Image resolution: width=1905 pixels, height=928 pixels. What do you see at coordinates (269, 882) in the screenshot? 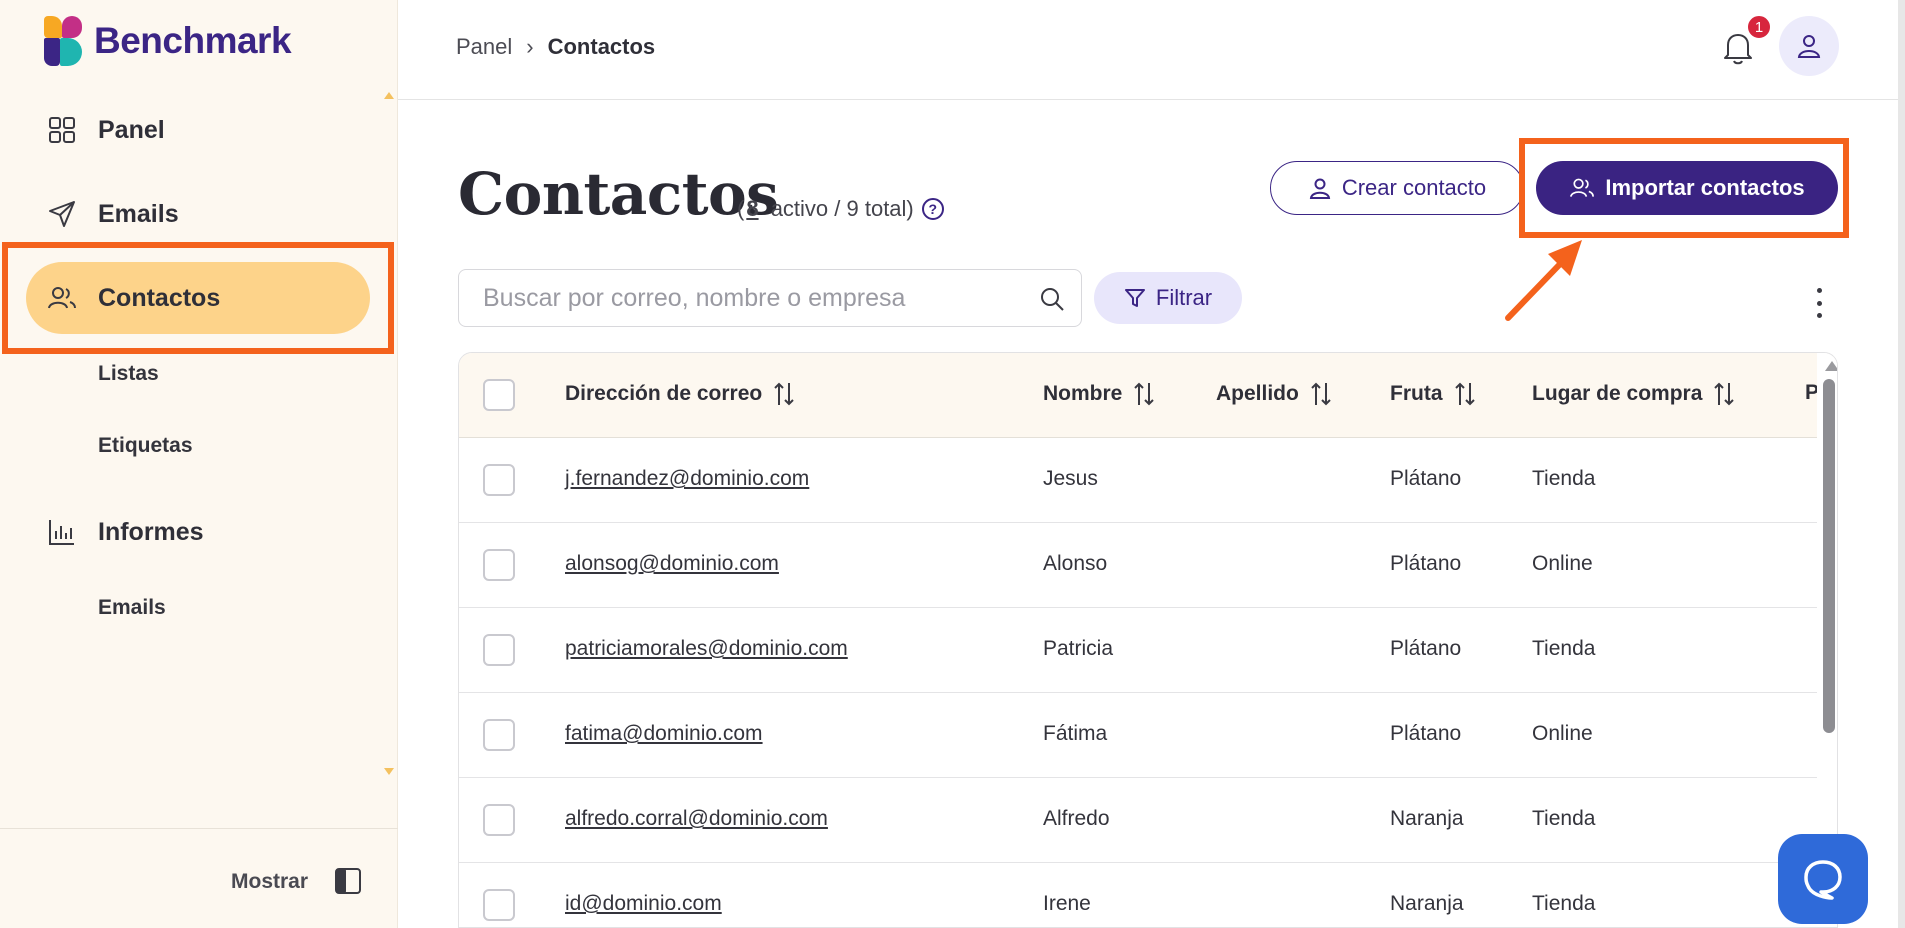
I see `sidebar-toggle-label: Mostrar` at bounding box center [269, 882].